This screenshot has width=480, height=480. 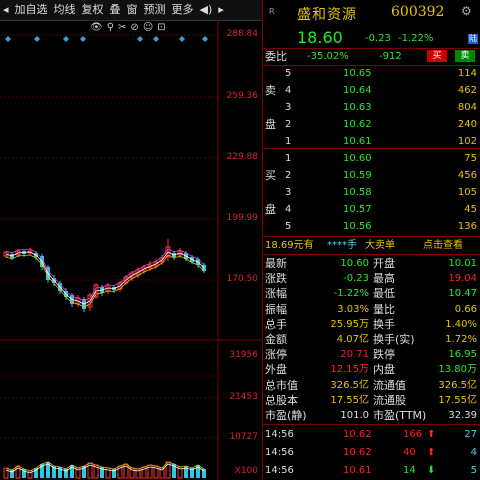 I want to click on chart-toolbar: ◂ 加自选 均线 复权 叠 窗 预测 更多 ◀) ▸, so click(x=131, y=10).